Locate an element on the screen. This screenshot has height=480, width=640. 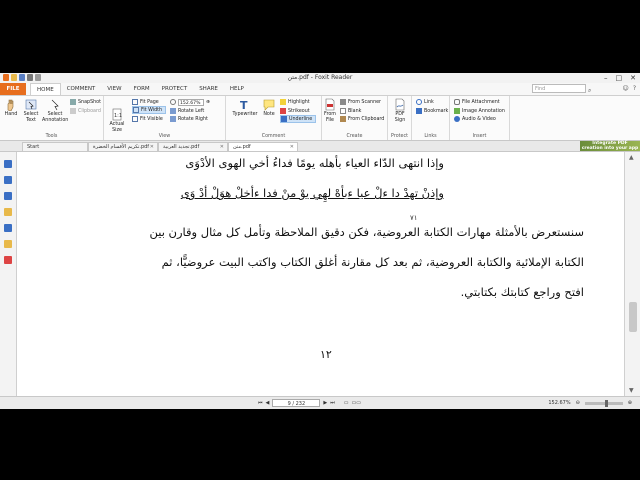
view-mode-icon: ▭ is located at coordinates (346, 403).